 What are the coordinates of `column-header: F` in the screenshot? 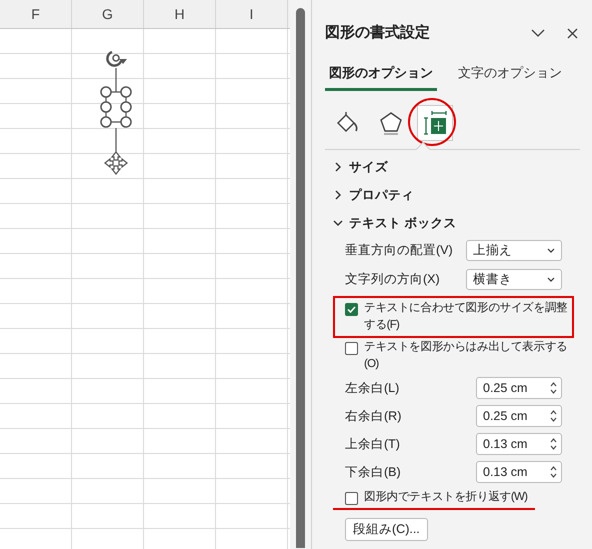 It's located at (36, 14).